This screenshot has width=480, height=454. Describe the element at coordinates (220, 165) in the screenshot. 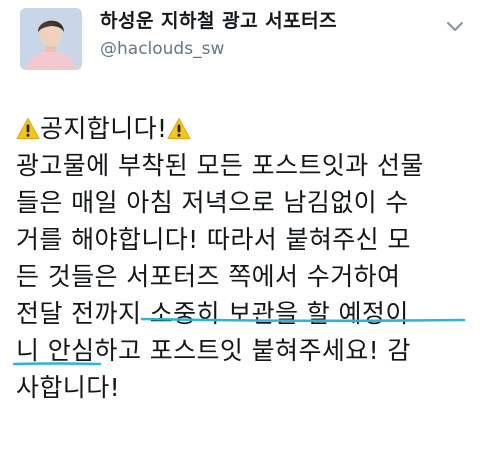

I see `tweet-line-2: 광고물에 부착된 모든 포스트잇과 선물` at that location.